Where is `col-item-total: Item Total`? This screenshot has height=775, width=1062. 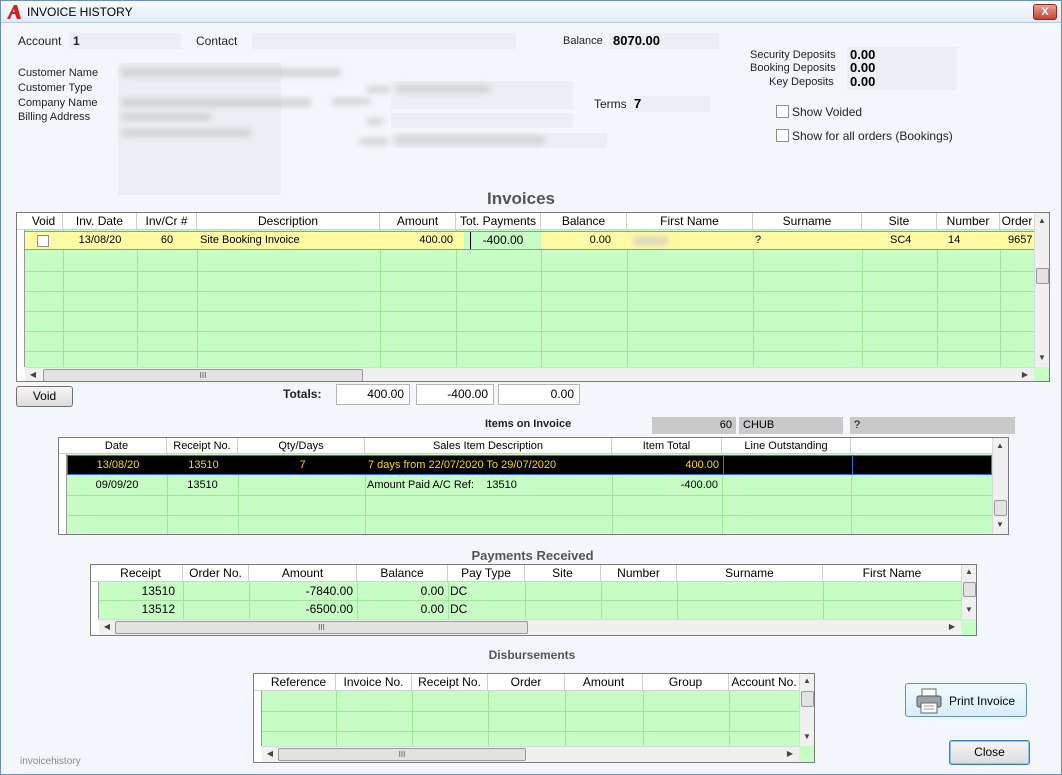 col-item-total: Item Total is located at coordinates (667, 446).